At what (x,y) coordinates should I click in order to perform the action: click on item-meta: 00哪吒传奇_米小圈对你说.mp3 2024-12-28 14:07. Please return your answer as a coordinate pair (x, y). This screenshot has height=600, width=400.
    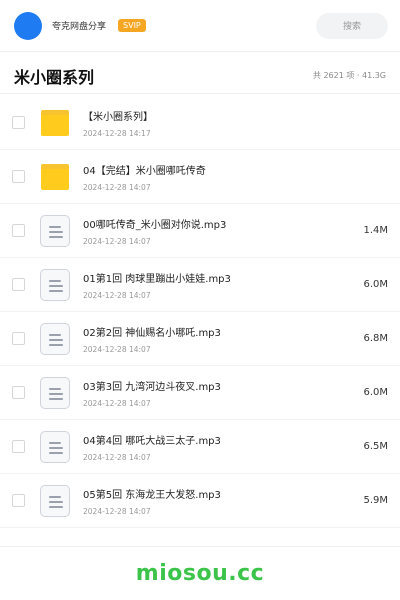
    Looking at the image, I should click on (219, 231).